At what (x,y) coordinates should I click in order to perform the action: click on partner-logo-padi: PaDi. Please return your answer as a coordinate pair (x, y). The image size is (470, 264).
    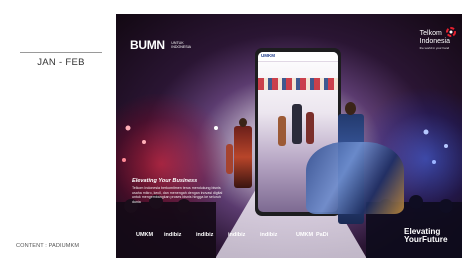
    Looking at the image, I should click on (322, 235).